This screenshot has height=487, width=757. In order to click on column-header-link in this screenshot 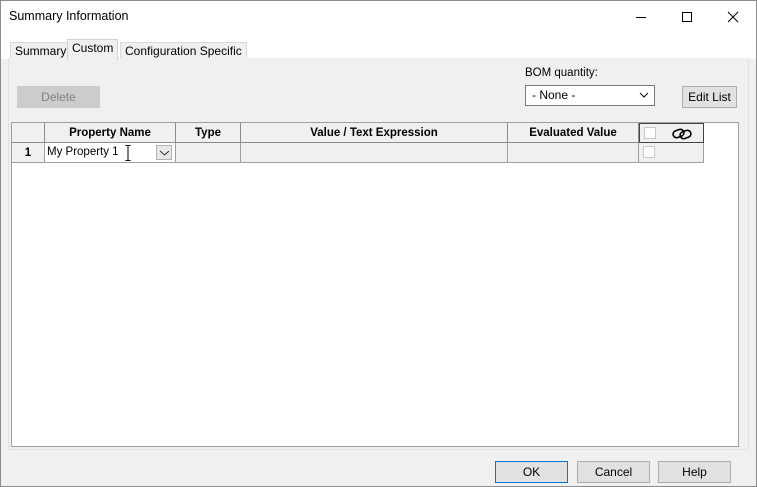, I will do `click(671, 133)`.